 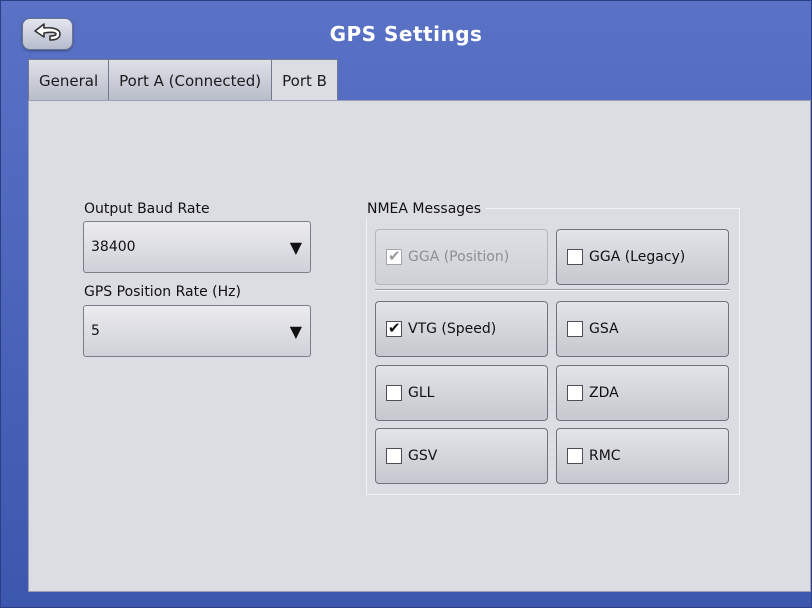 I want to click on gga-legacy-checkbox: GGA (Legacy), so click(x=642, y=257).